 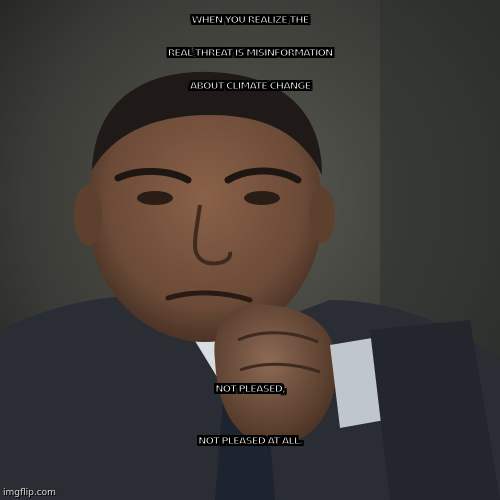 What do you see at coordinates (88, 215) in the screenshot?
I see `left-ear` at bounding box center [88, 215].